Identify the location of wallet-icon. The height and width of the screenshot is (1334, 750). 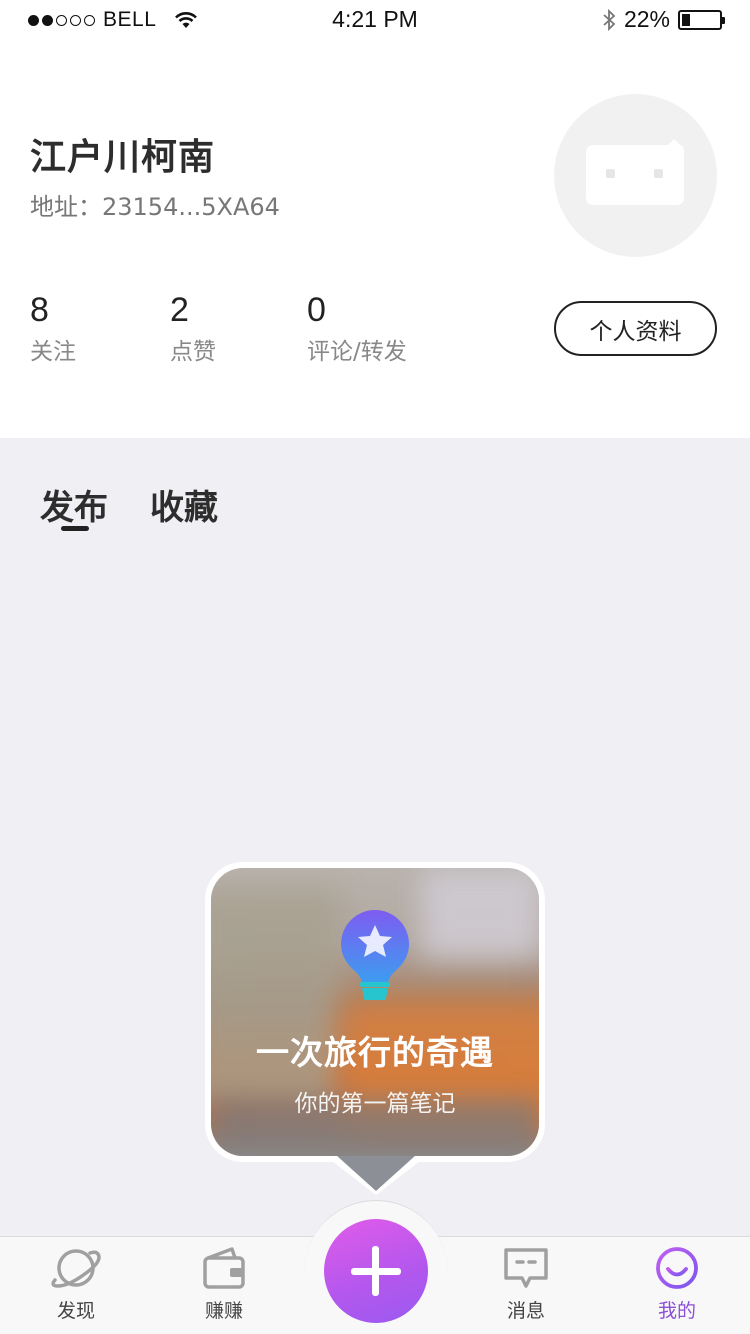
(224, 1268).